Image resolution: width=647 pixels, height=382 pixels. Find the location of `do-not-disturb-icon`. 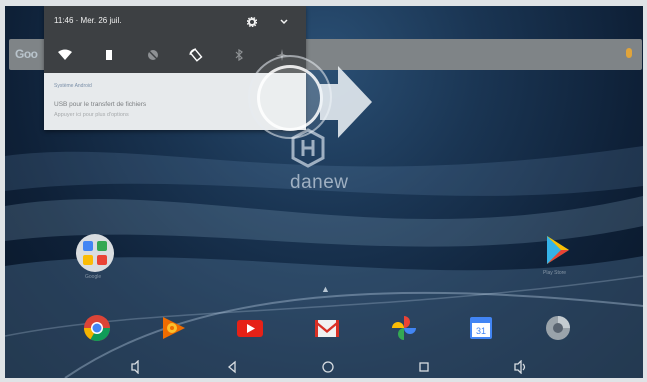

do-not-disturb-icon is located at coordinates (153, 55).